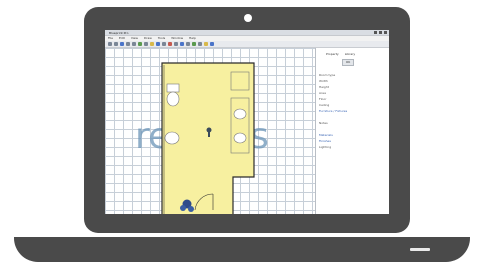 The image size is (477, 264). I want to click on maximize-icon, so click(380, 32).